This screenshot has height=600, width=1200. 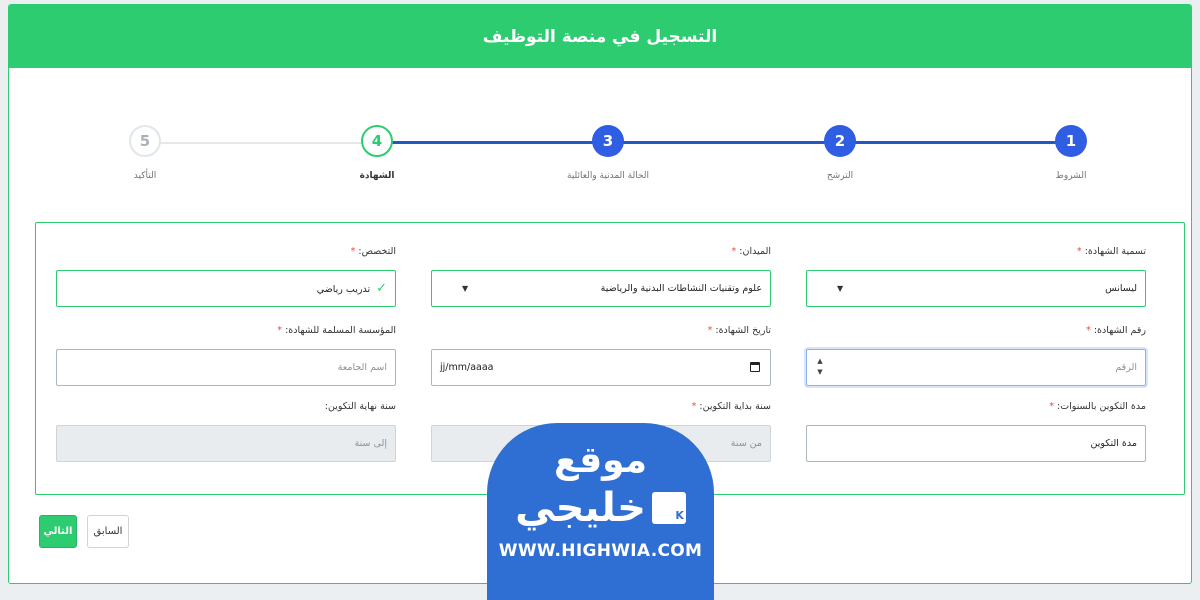 I want to click on next-button: التالي, so click(x=58, y=531).